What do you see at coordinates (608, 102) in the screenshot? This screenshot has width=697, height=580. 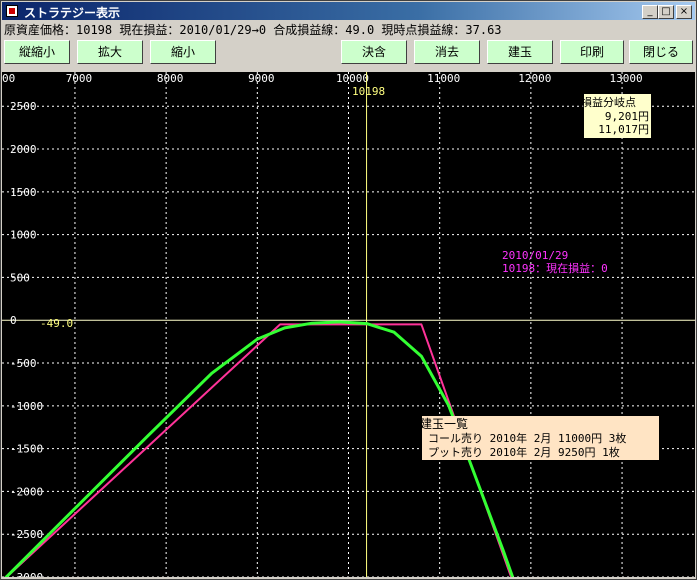 I see `breakeven-title: 損益分岐点` at bounding box center [608, 102].